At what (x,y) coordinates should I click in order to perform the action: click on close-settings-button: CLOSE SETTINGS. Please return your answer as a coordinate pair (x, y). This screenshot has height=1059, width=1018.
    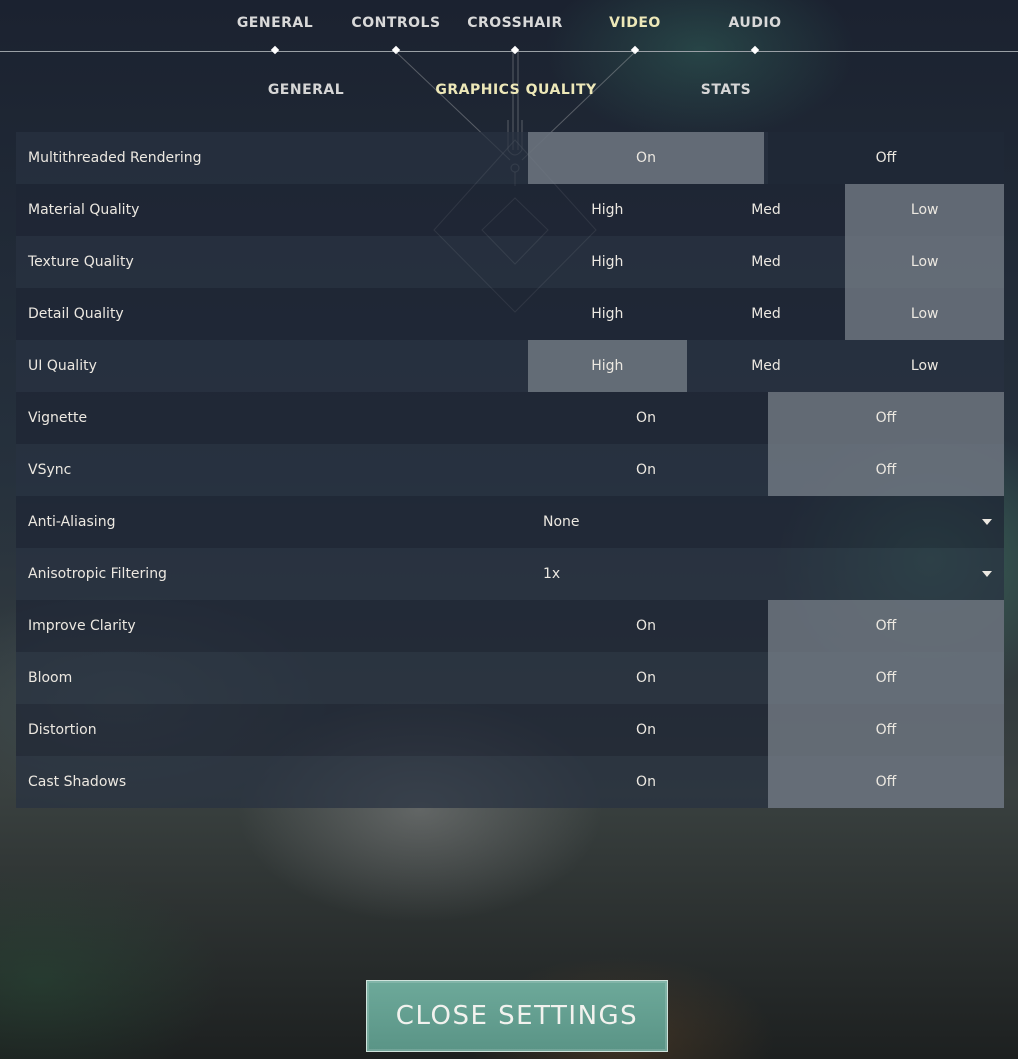
    Looking at the image, I should click on (517, 1016).